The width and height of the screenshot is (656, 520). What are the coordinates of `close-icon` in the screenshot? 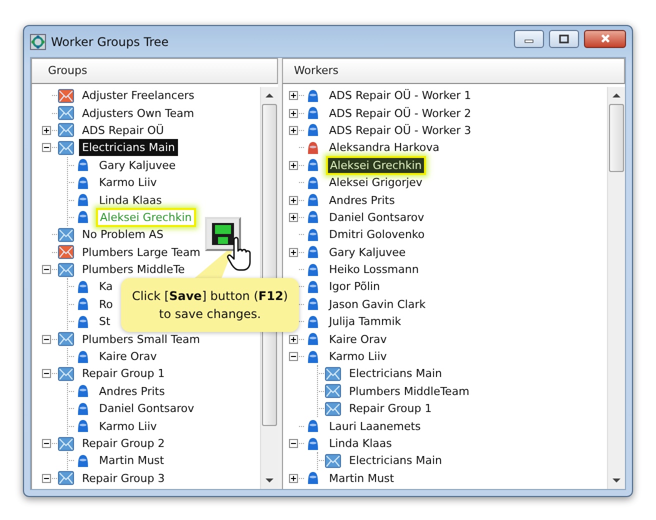 It's located at (605, 38).